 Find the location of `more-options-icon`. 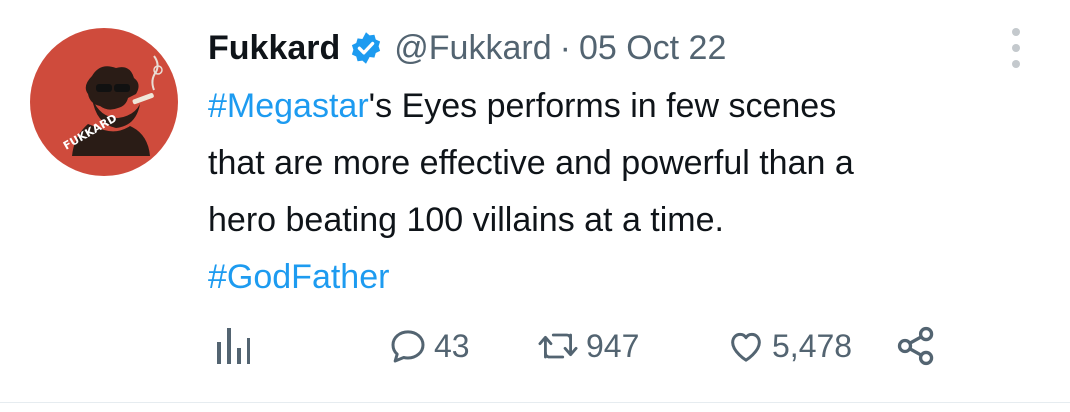

more-options-icon is located at coordinates (1016, 48).